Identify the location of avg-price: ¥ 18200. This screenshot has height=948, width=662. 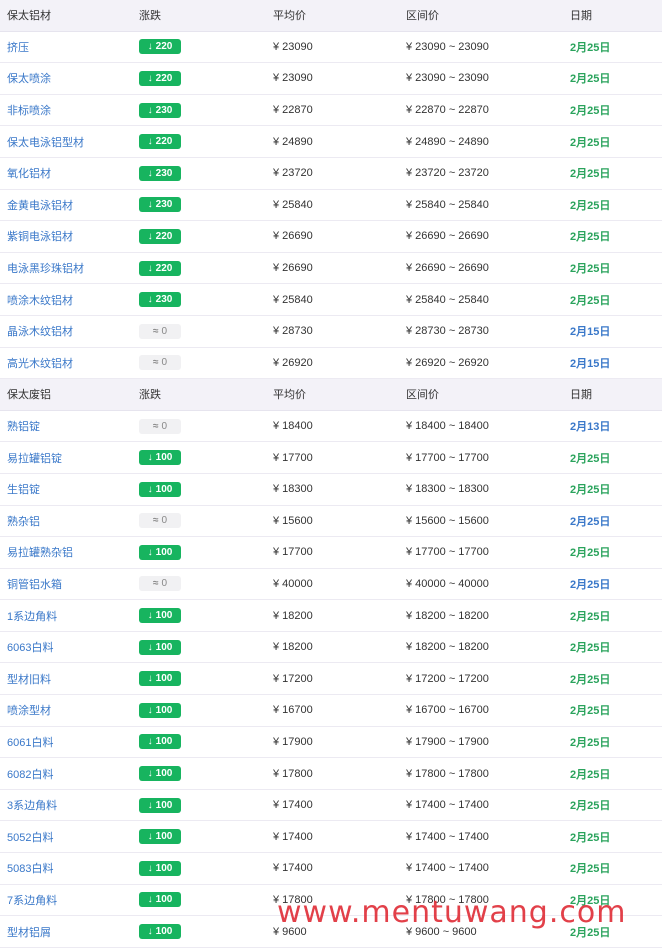
(293, 615).